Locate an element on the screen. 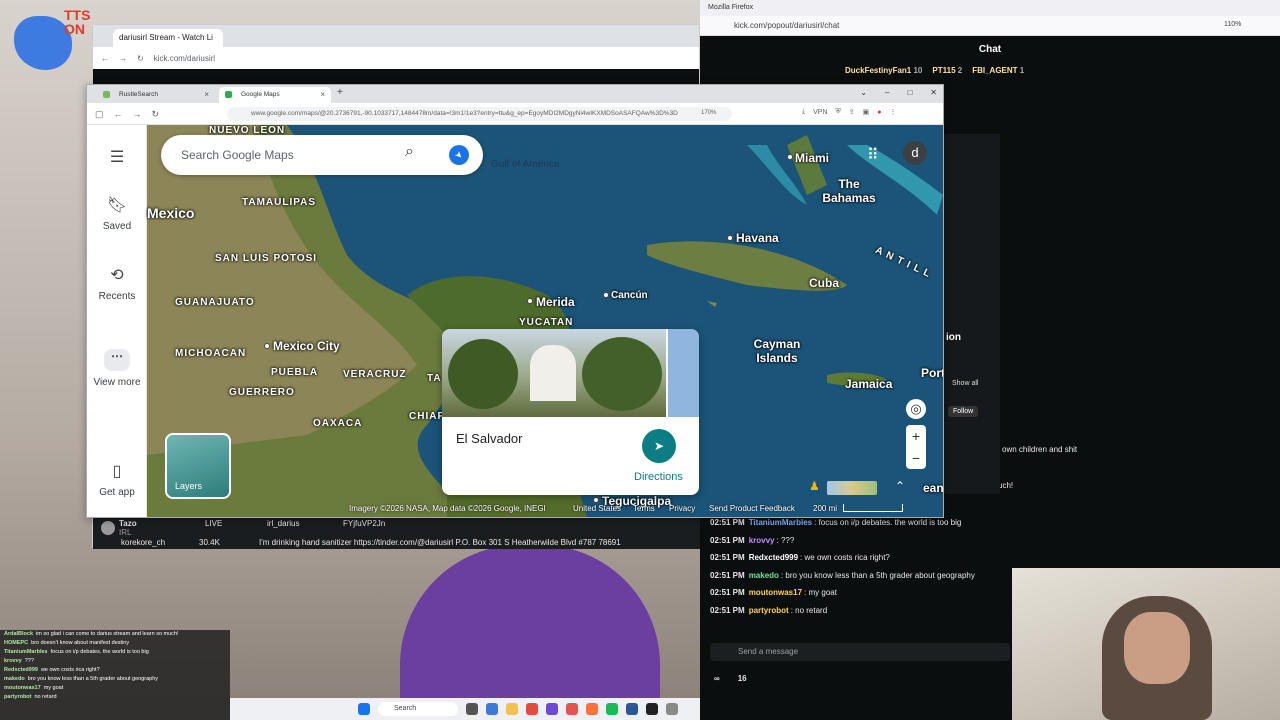 This screenshot has width=1280, height=720. settings-icon is located at coordinates (672, 709).